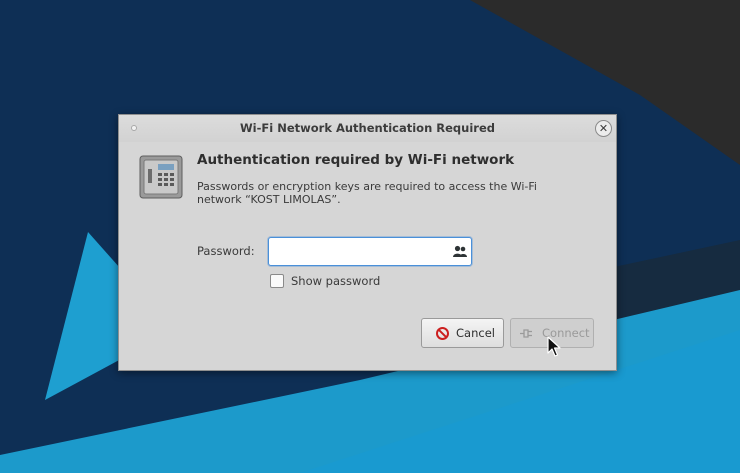  I want to click on close-button: ✕, so click(603, 128).